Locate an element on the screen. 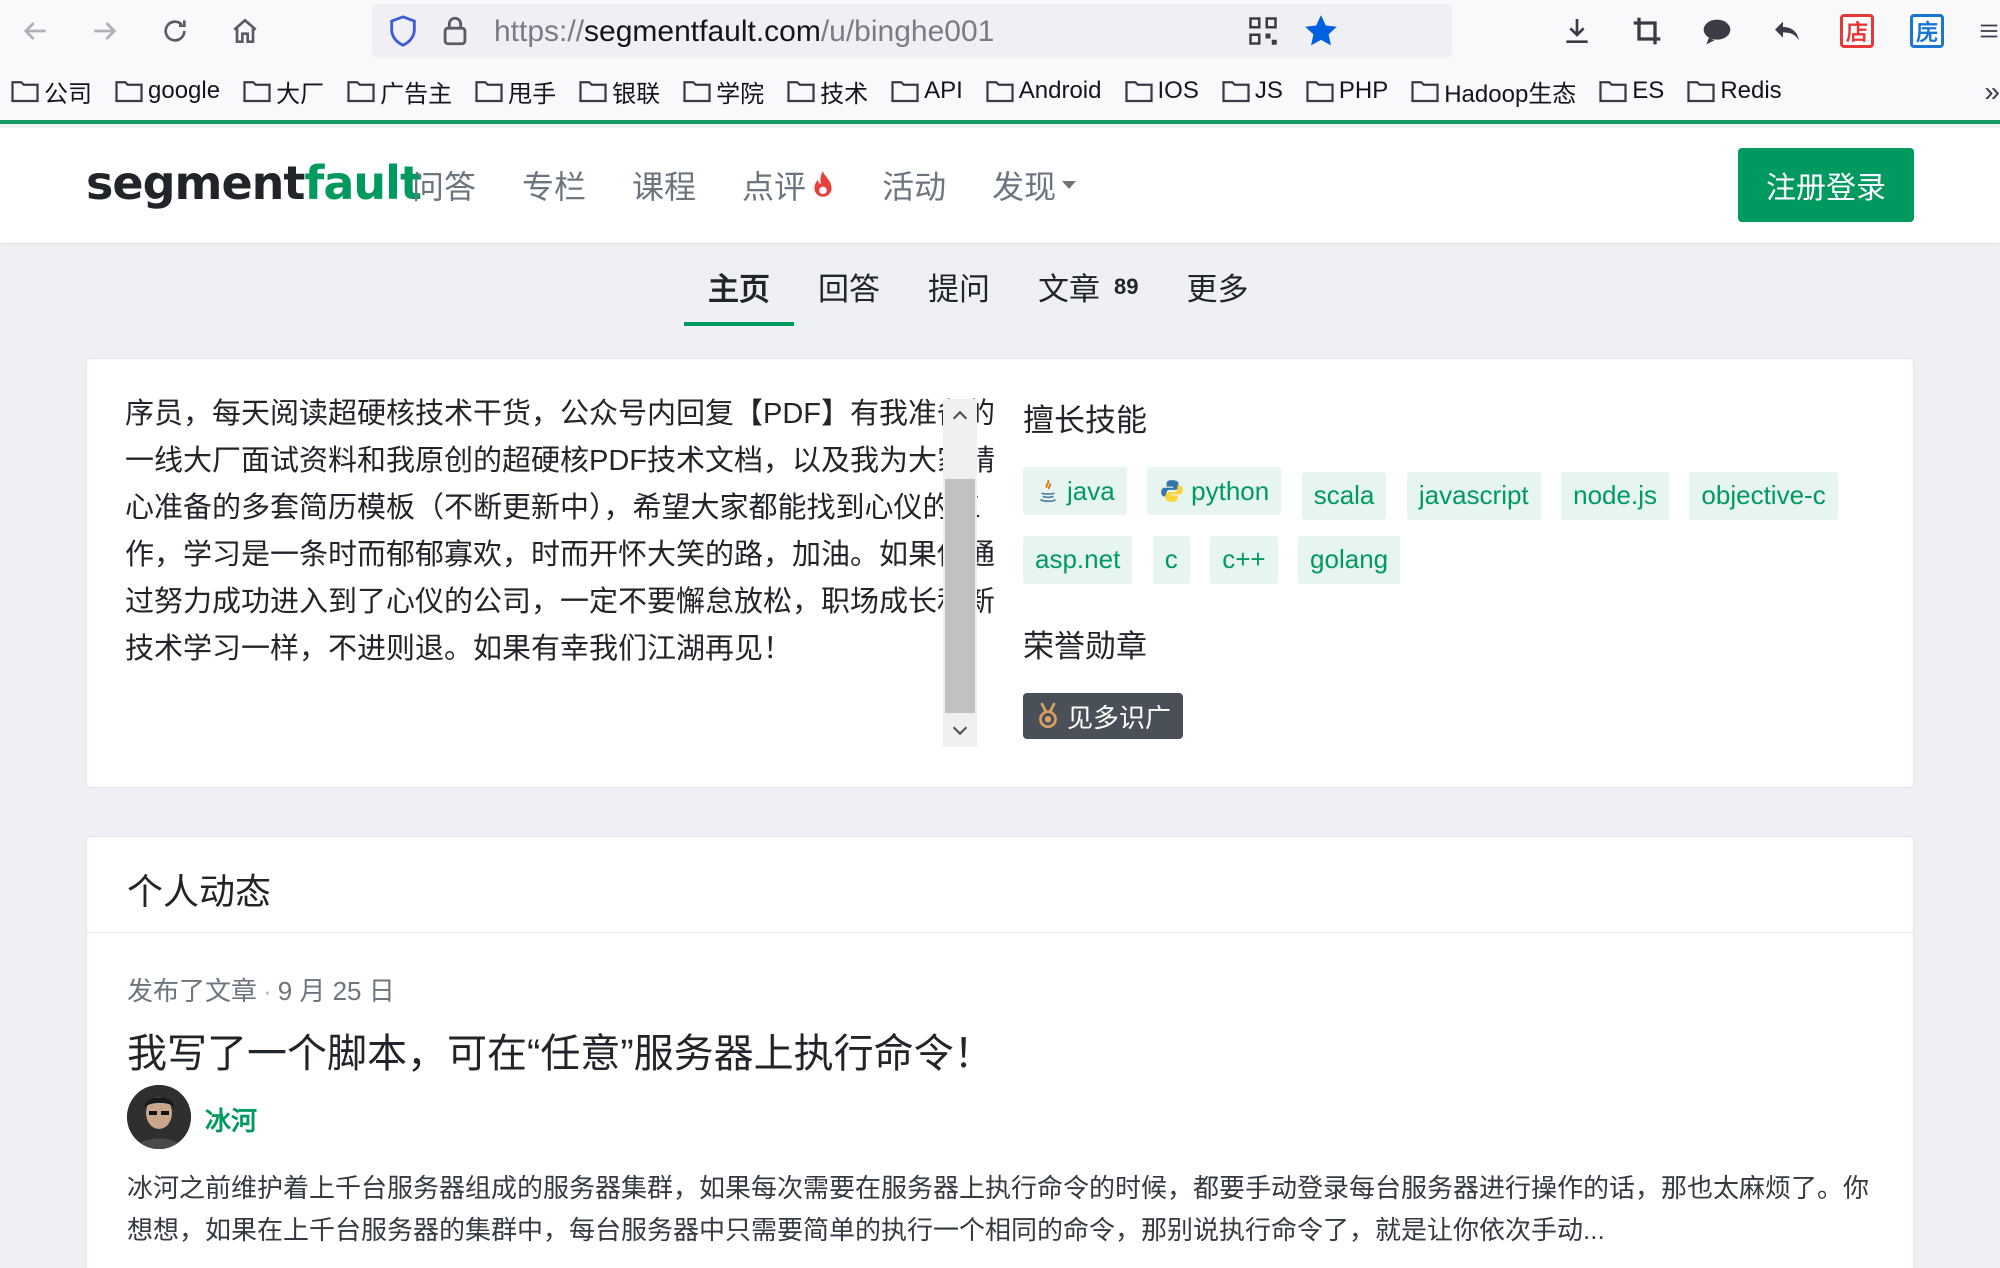 The width and height of the screenshot is (2000, 1268). bookmark-folder: Hadoop生态 is located at coordinates (1493, 91).